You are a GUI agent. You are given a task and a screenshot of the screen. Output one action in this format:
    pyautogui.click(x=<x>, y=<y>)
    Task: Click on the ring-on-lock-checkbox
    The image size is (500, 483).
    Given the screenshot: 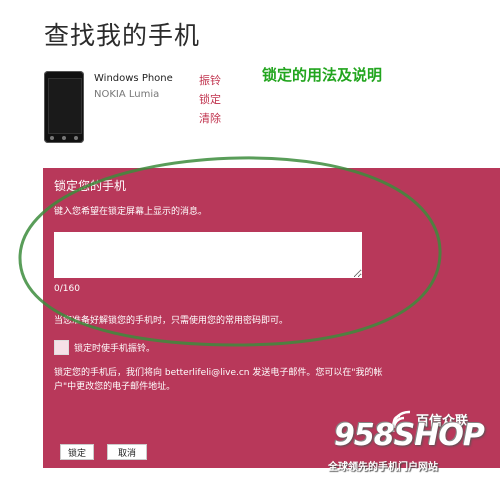 What is the action you would take?
    pyautogui.click(x=61, y=347)
    